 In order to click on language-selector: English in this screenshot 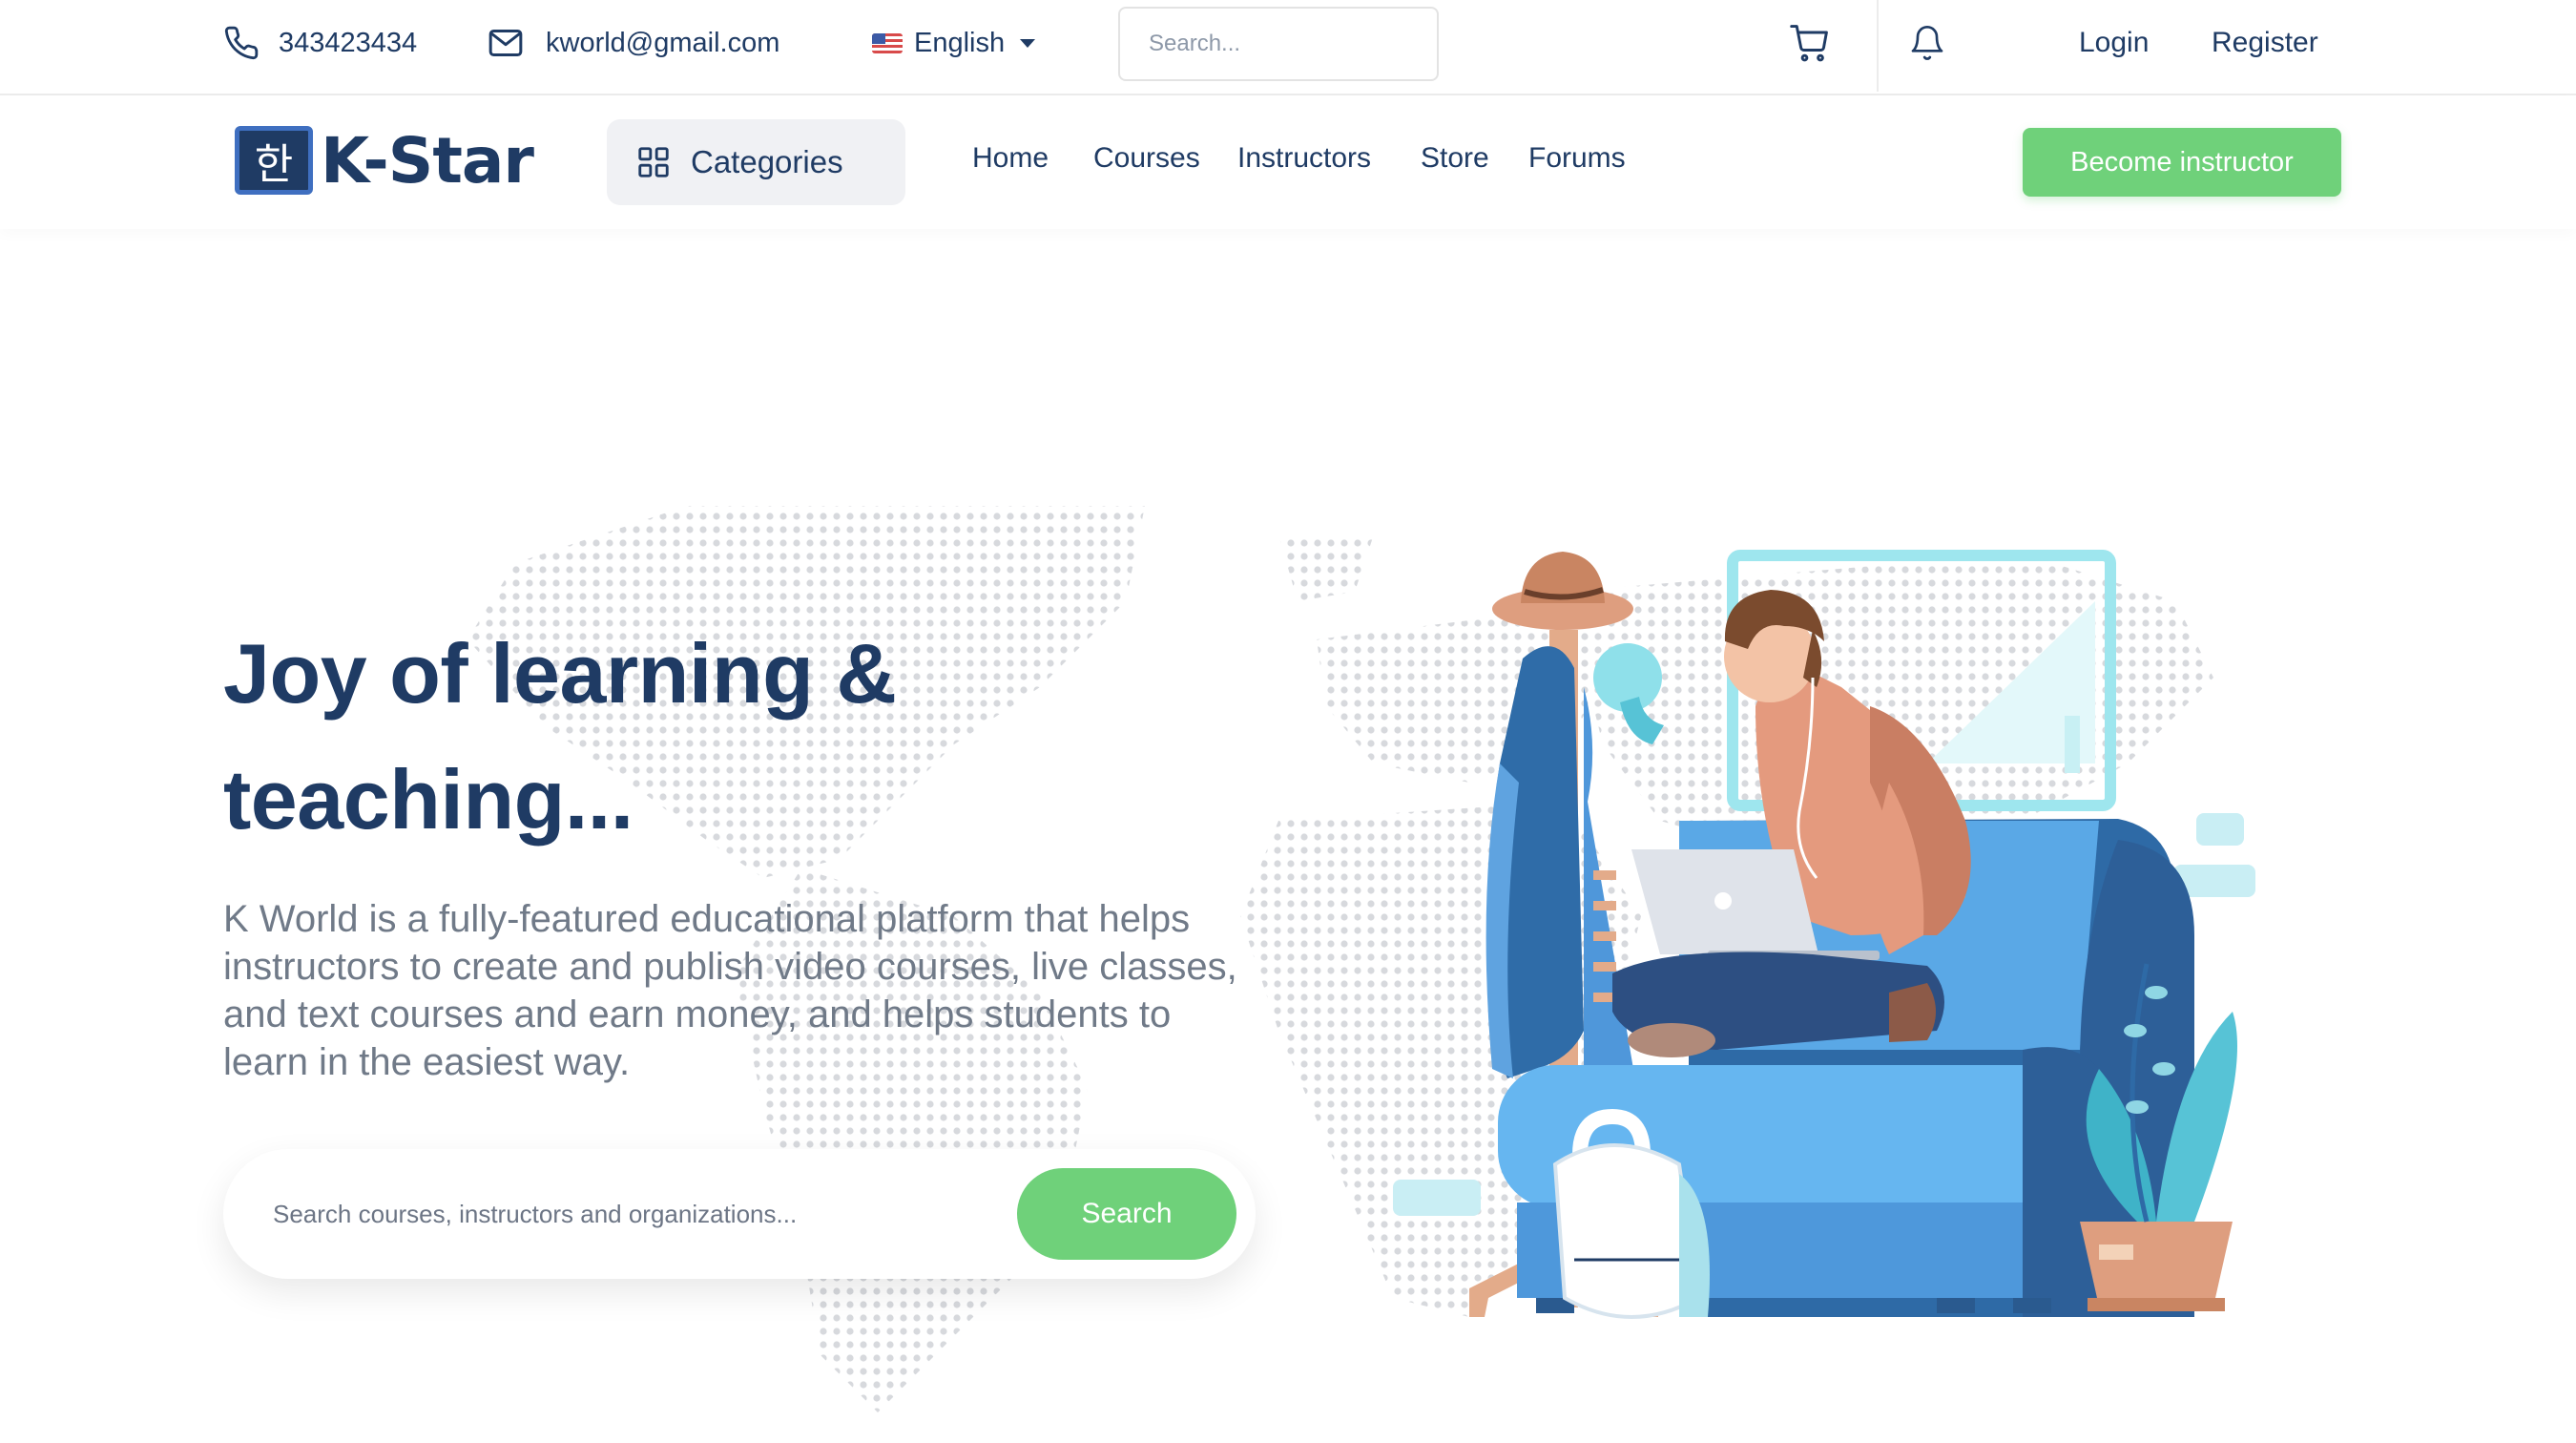, I will do `click(954, 43)`.